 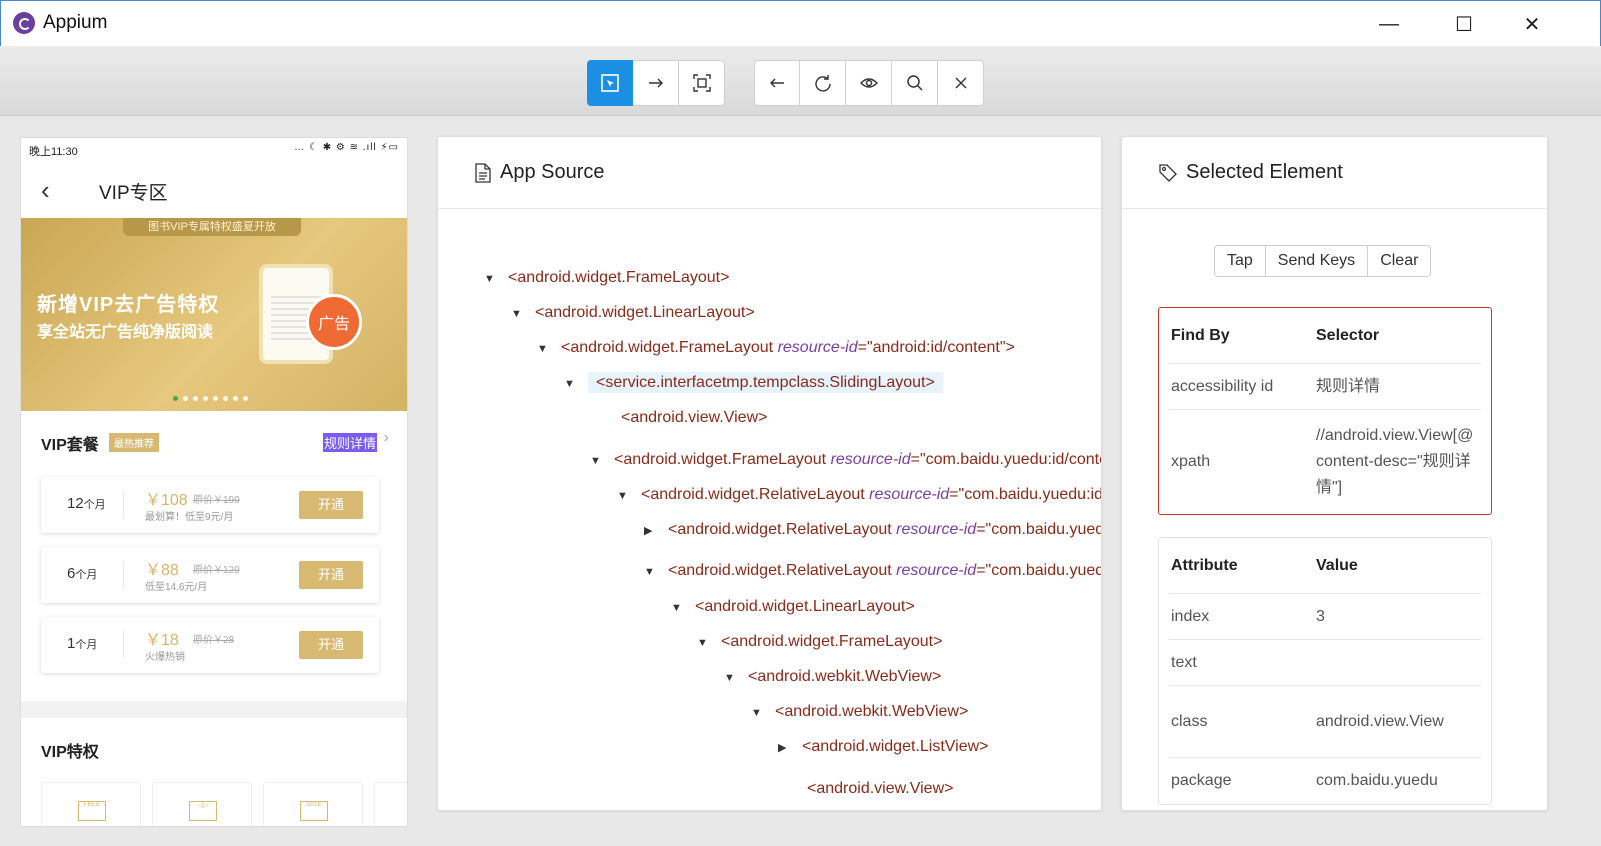 I want to click on table-header-row: Attribute Value, so click(x=1325, y=566).